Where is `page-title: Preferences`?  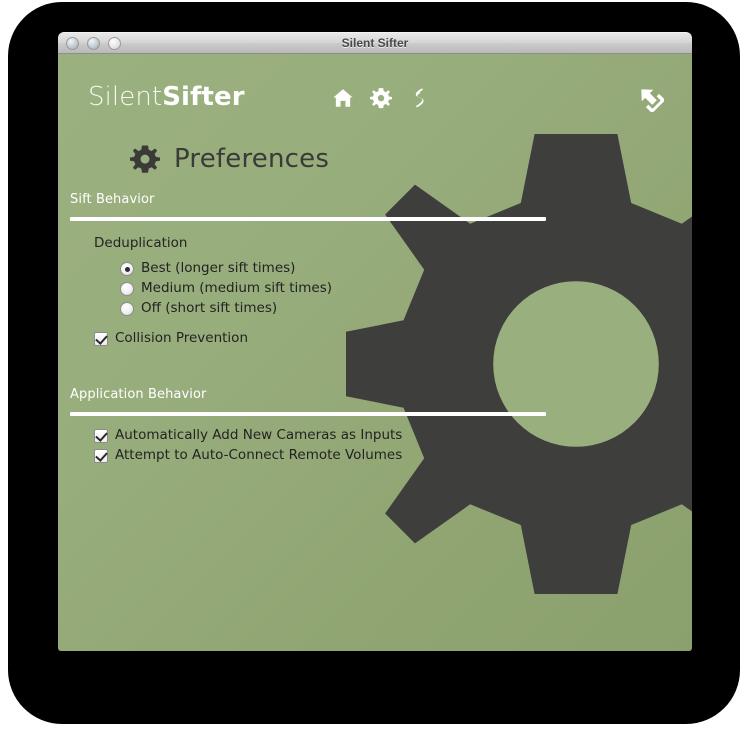 page-title: Preferences is located at coordinates (252, 159).